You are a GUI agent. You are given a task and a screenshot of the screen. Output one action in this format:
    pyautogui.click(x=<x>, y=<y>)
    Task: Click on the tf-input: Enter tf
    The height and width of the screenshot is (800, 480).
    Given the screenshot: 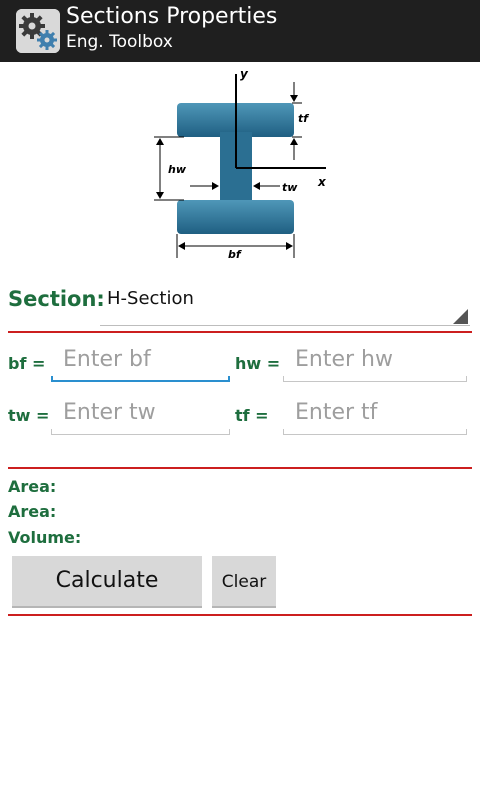 What is the action you would take?
    pyautogui.click(x=375, y=417)
    